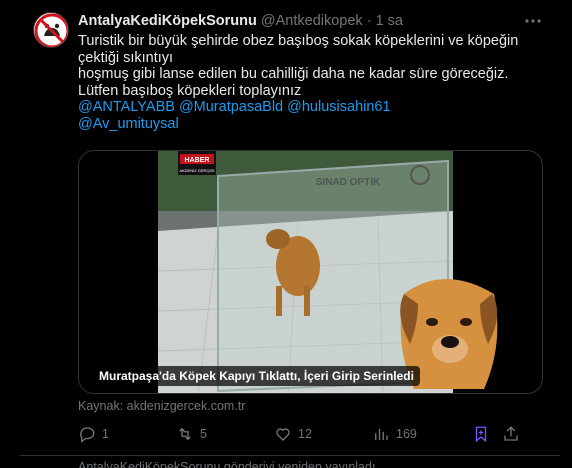 Image resolution: width=572 pixels, height=468 pixels. I want to click on bookmark-button, so click(481, 434).